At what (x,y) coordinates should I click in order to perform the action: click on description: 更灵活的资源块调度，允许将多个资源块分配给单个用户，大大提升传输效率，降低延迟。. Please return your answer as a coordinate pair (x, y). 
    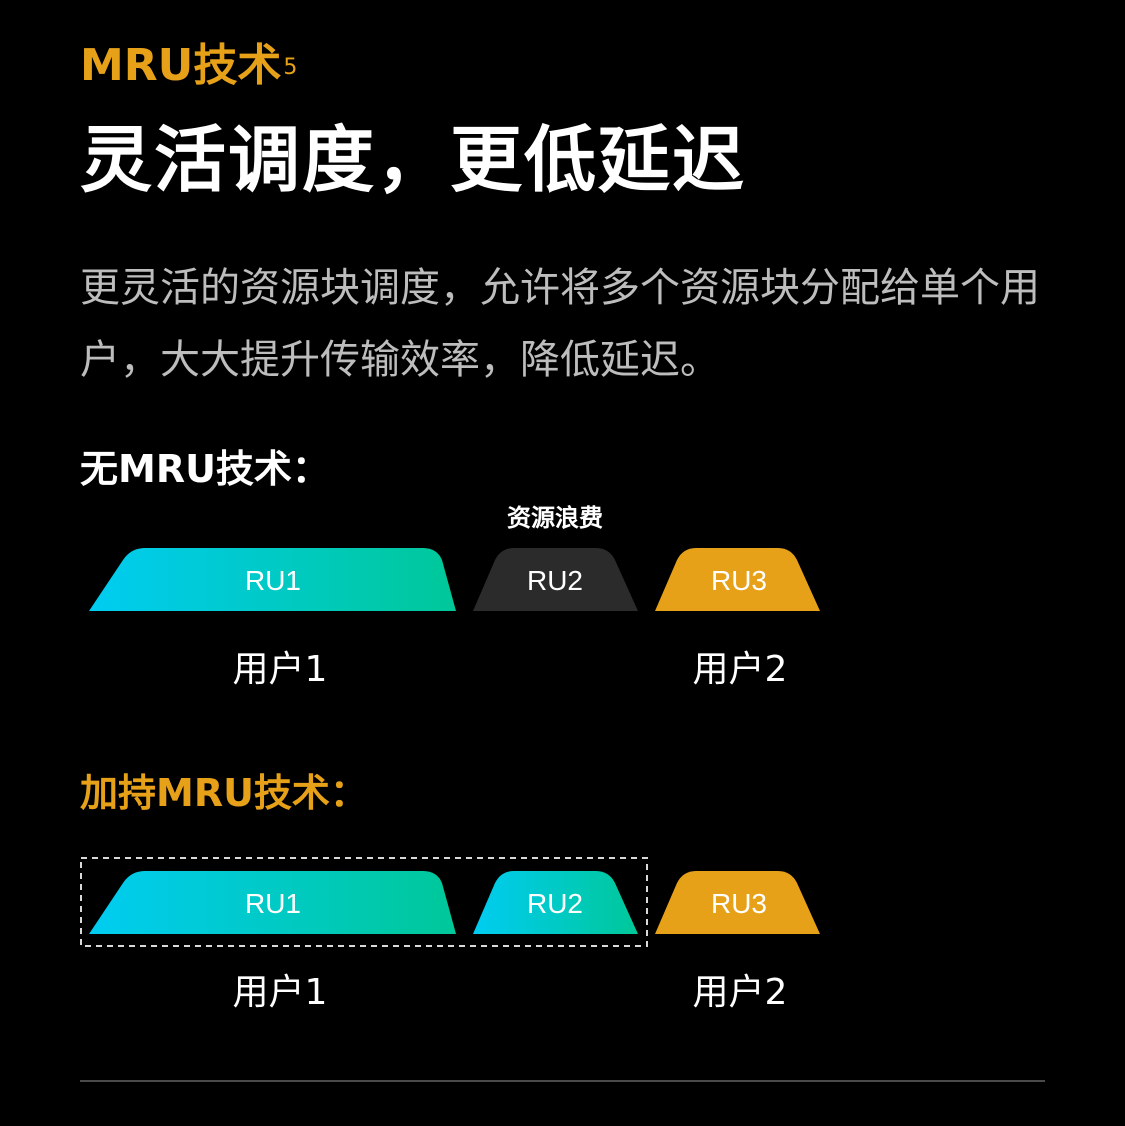
    Looking at the image, I should click on (560, 324).